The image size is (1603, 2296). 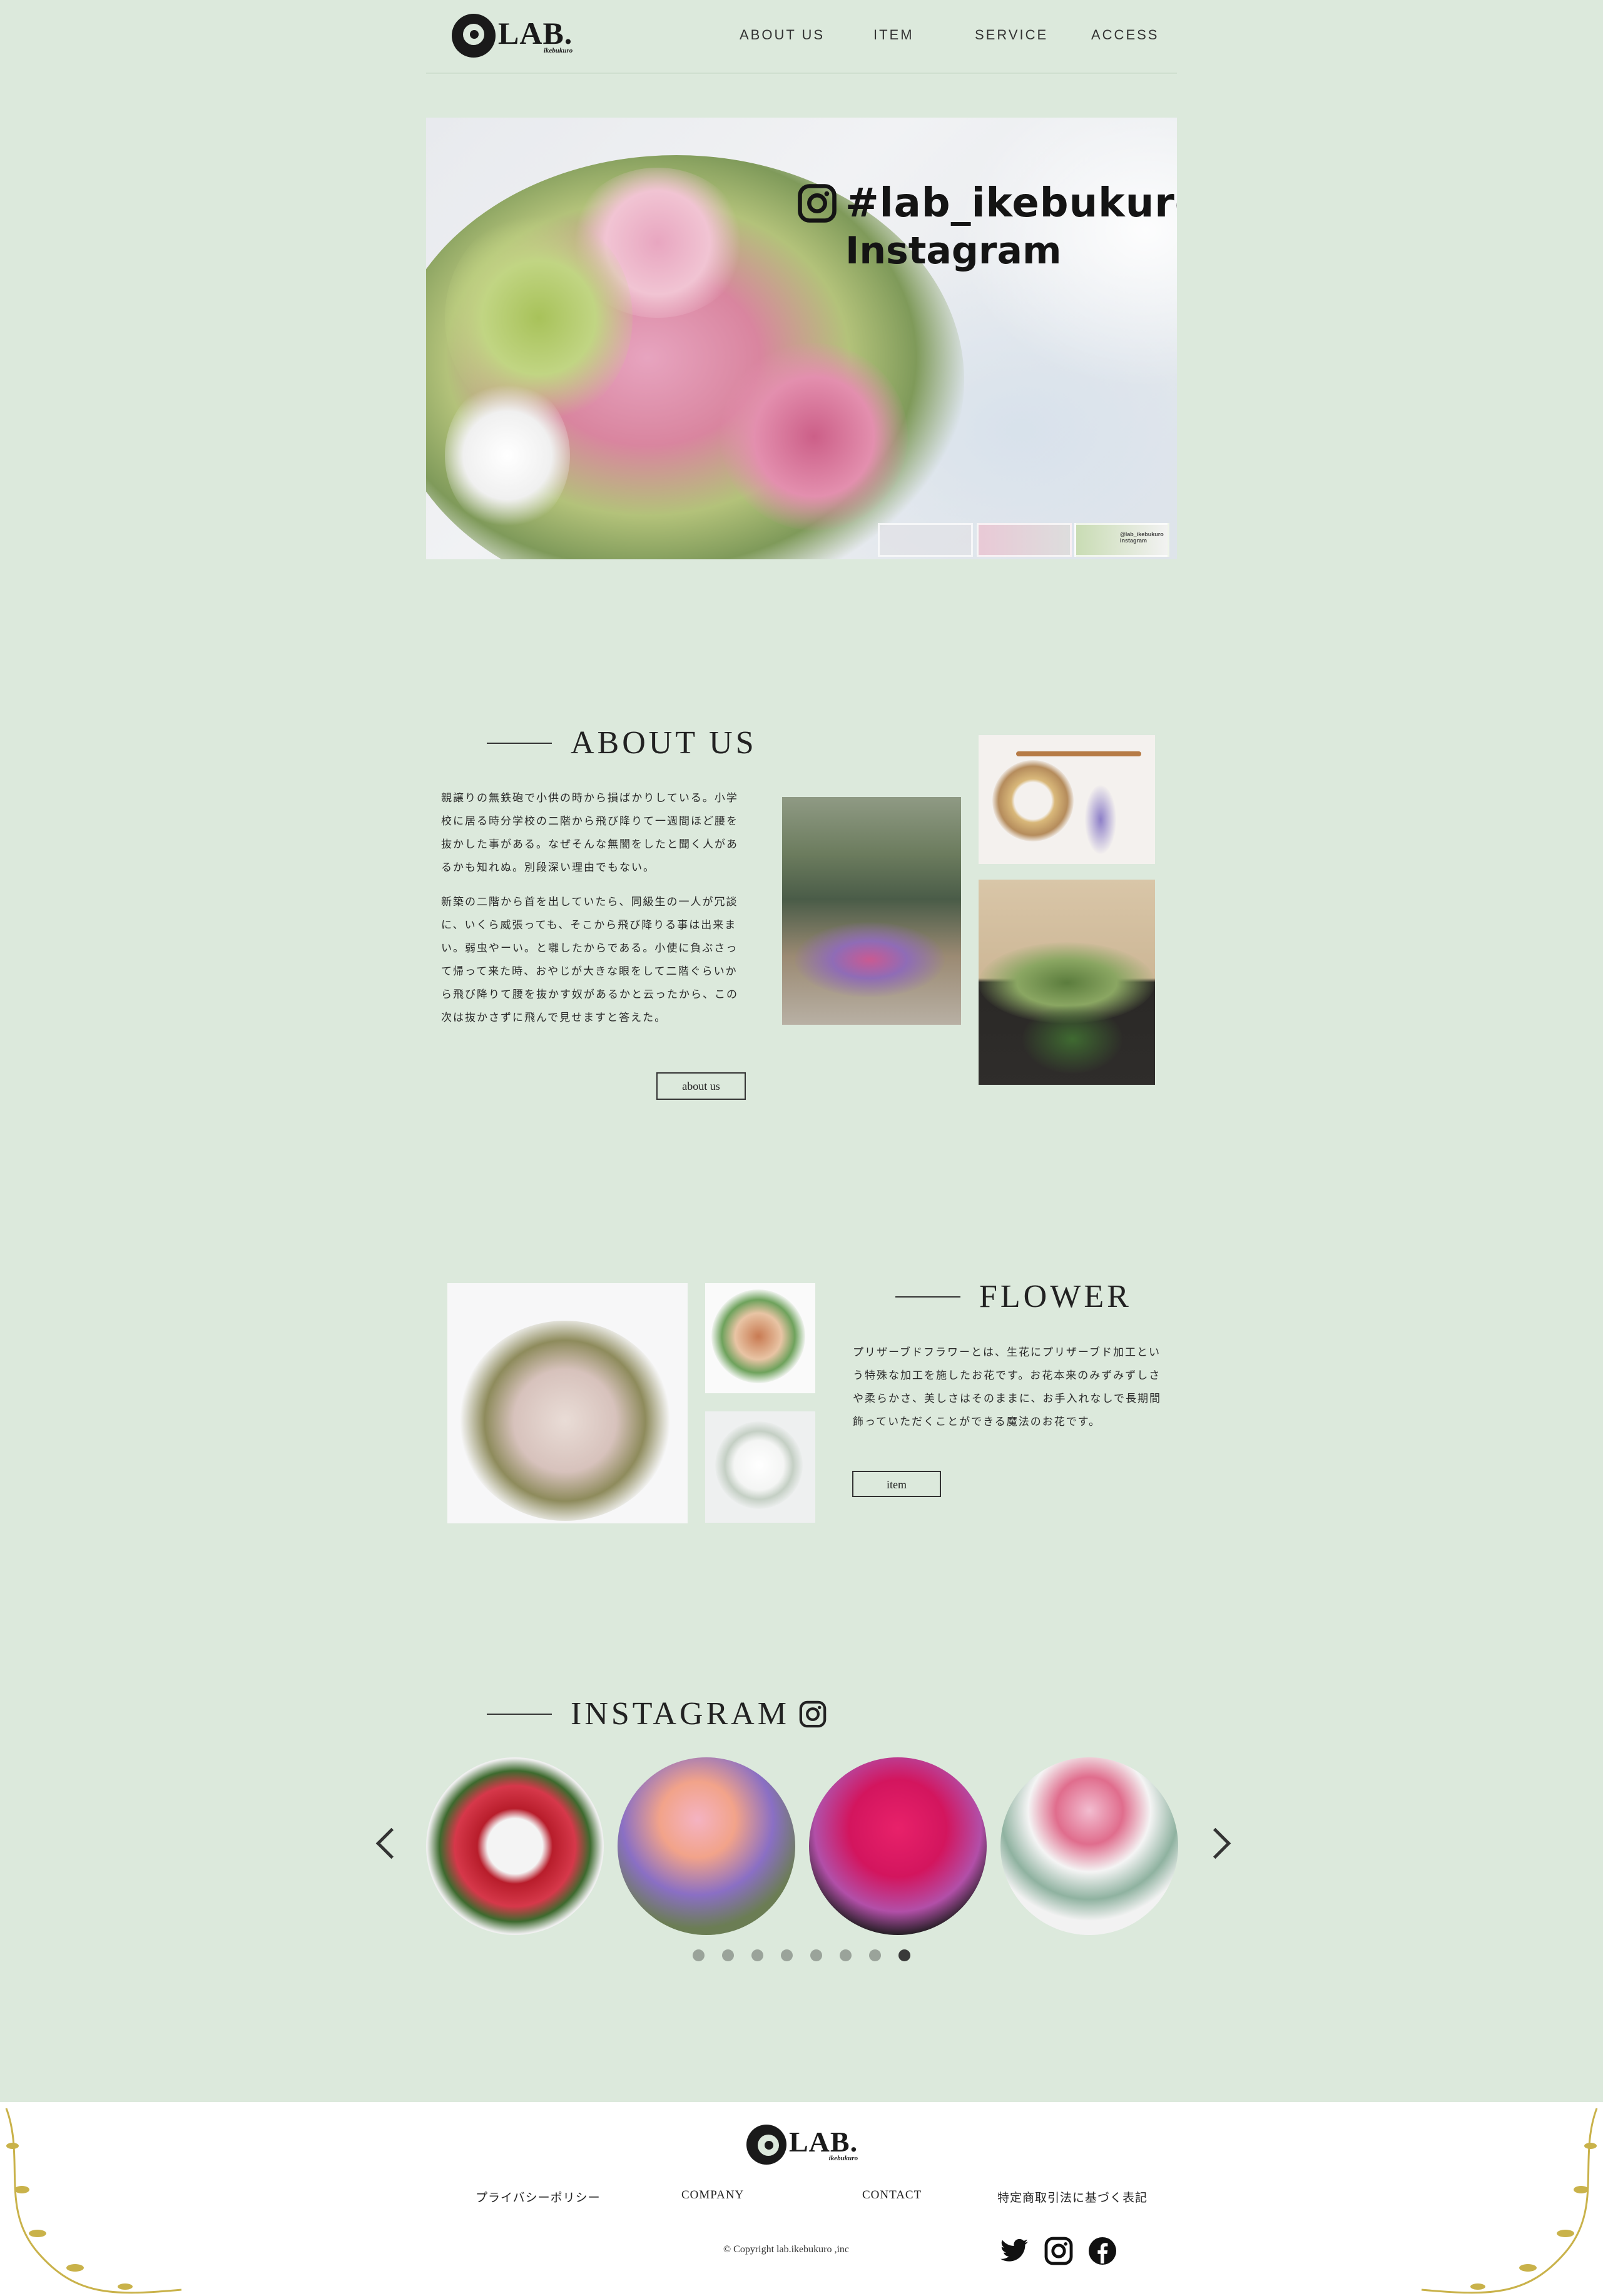 What do you see at coordinates (1011, 203) in the screenshot?
I see `hero-hashtag: #lab_ikebukuro` at bounding box center [1011, 203].